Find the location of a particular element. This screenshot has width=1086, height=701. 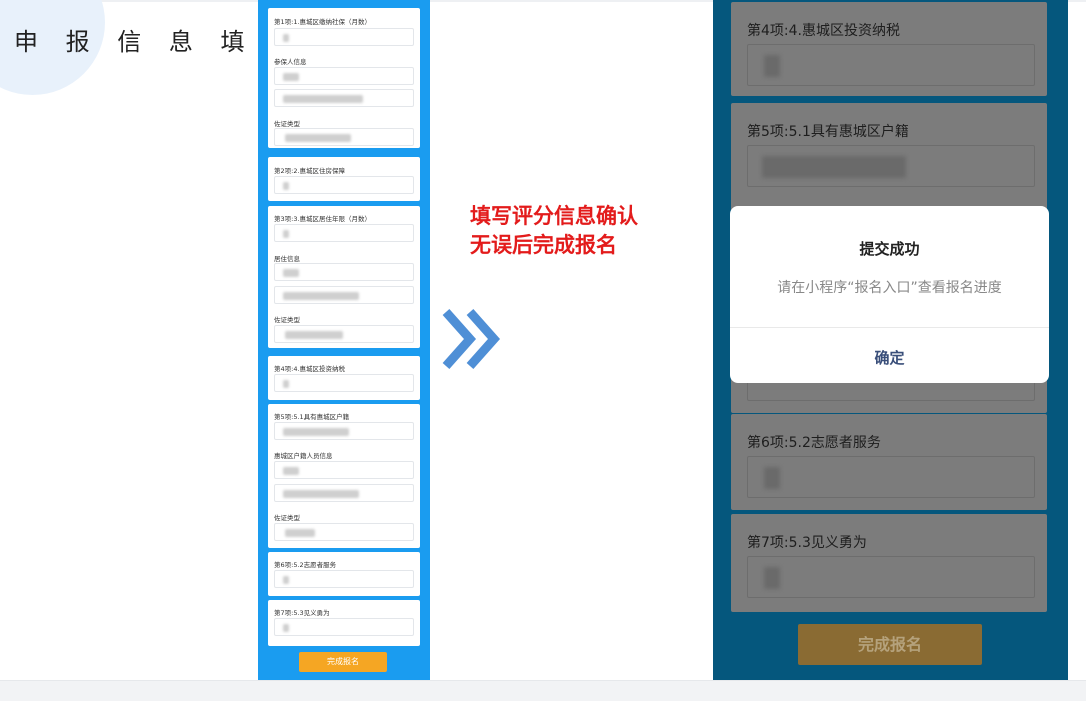

result-item-6-title: 第6项:5.2志愿者服务 is located at coordinates (814, 443).